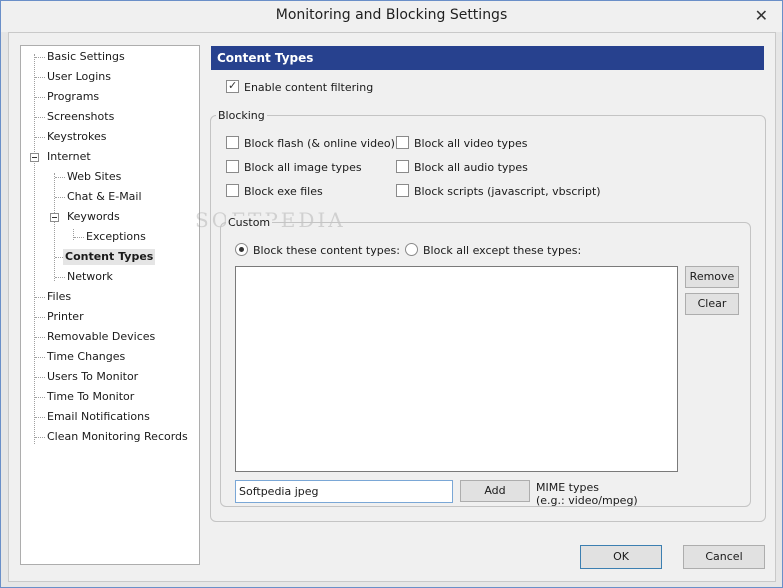  I want to click on block-exe-checkbox: Block exe files, so click(274, 192).